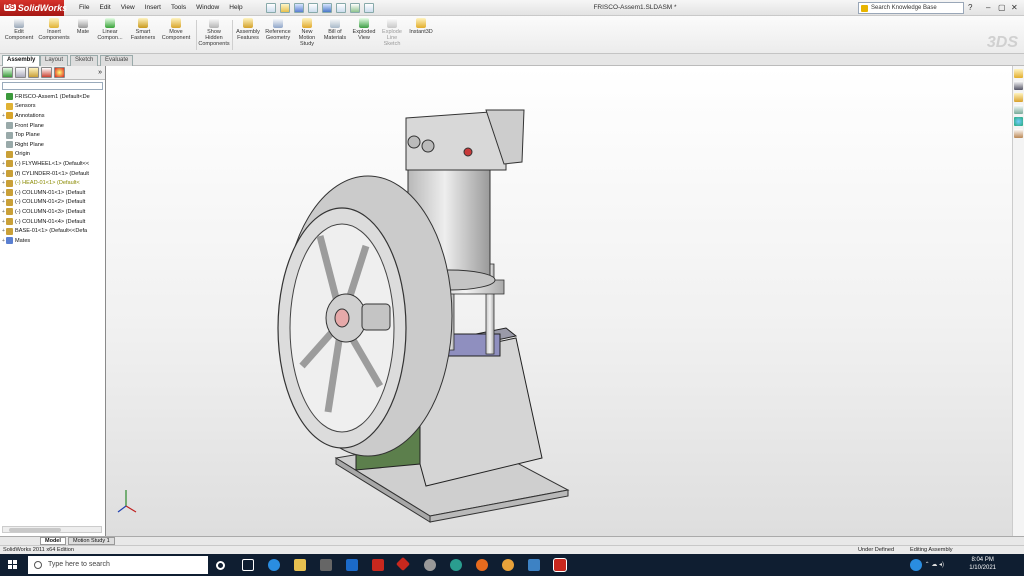 The height and width of the screenshot is (576, 1024). I want to click on firefox-icon, so click(482, 565).